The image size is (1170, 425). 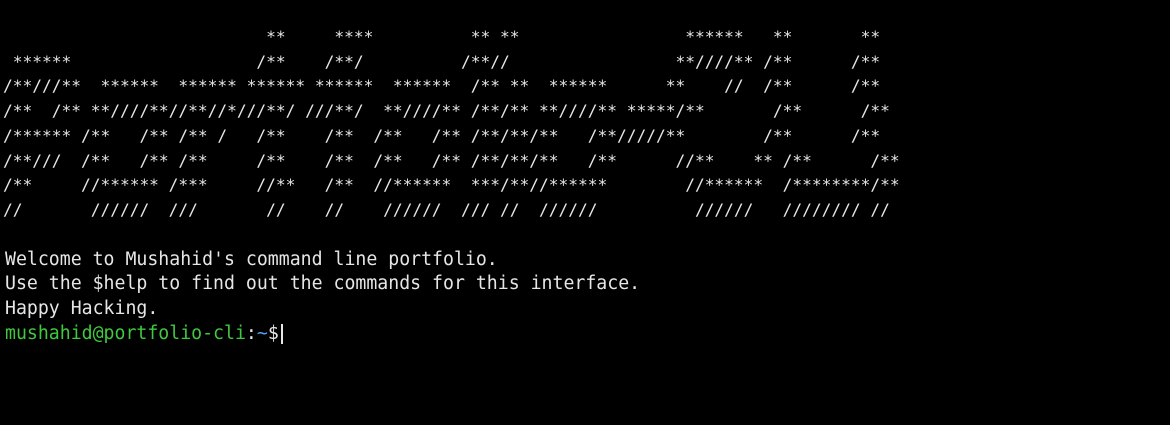 What do you see at coordinates (442, 61) in the screenshot?
I see `banner-line: ****** /** /**/ /**// **////** /** /**` at bounding box center [442, 61].